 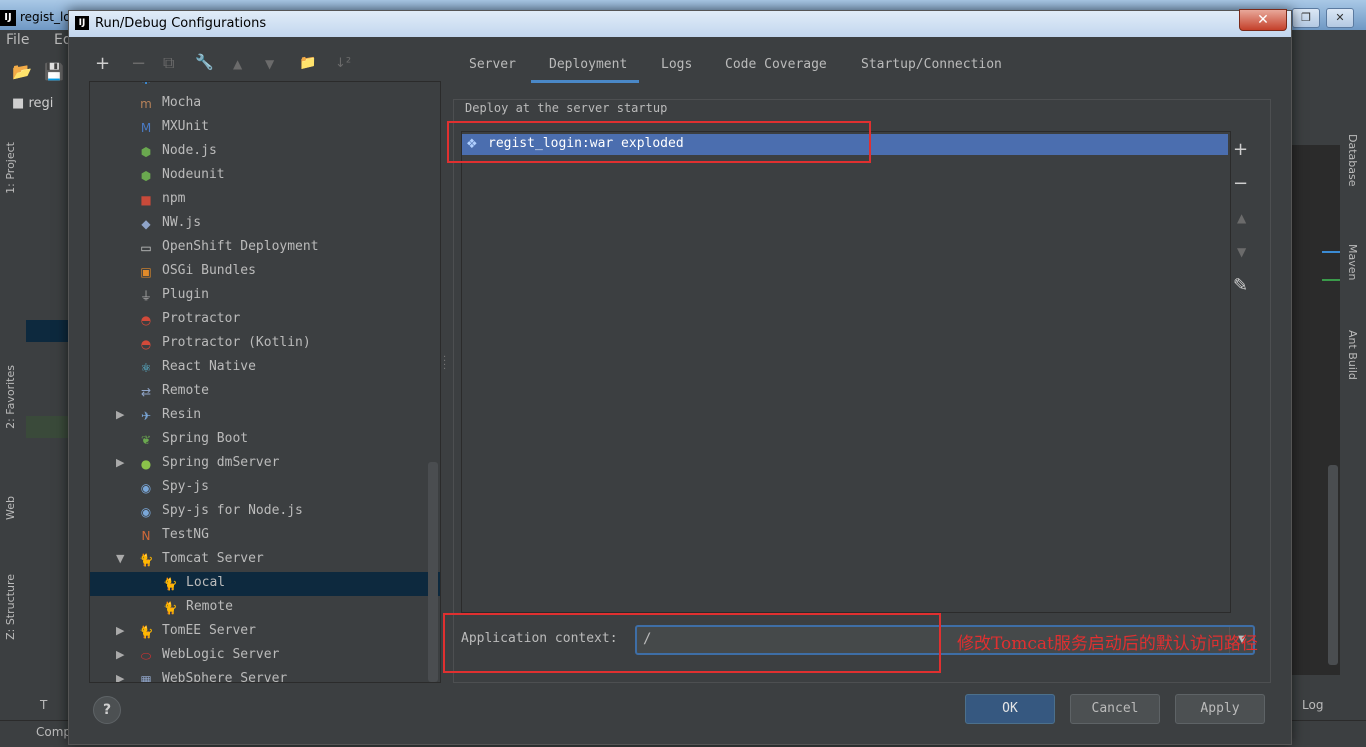 What do you see at coordinates (588, 64) in the screenshot?
I see `tab-deployment: Deployment` at bounding box center [588, 64].